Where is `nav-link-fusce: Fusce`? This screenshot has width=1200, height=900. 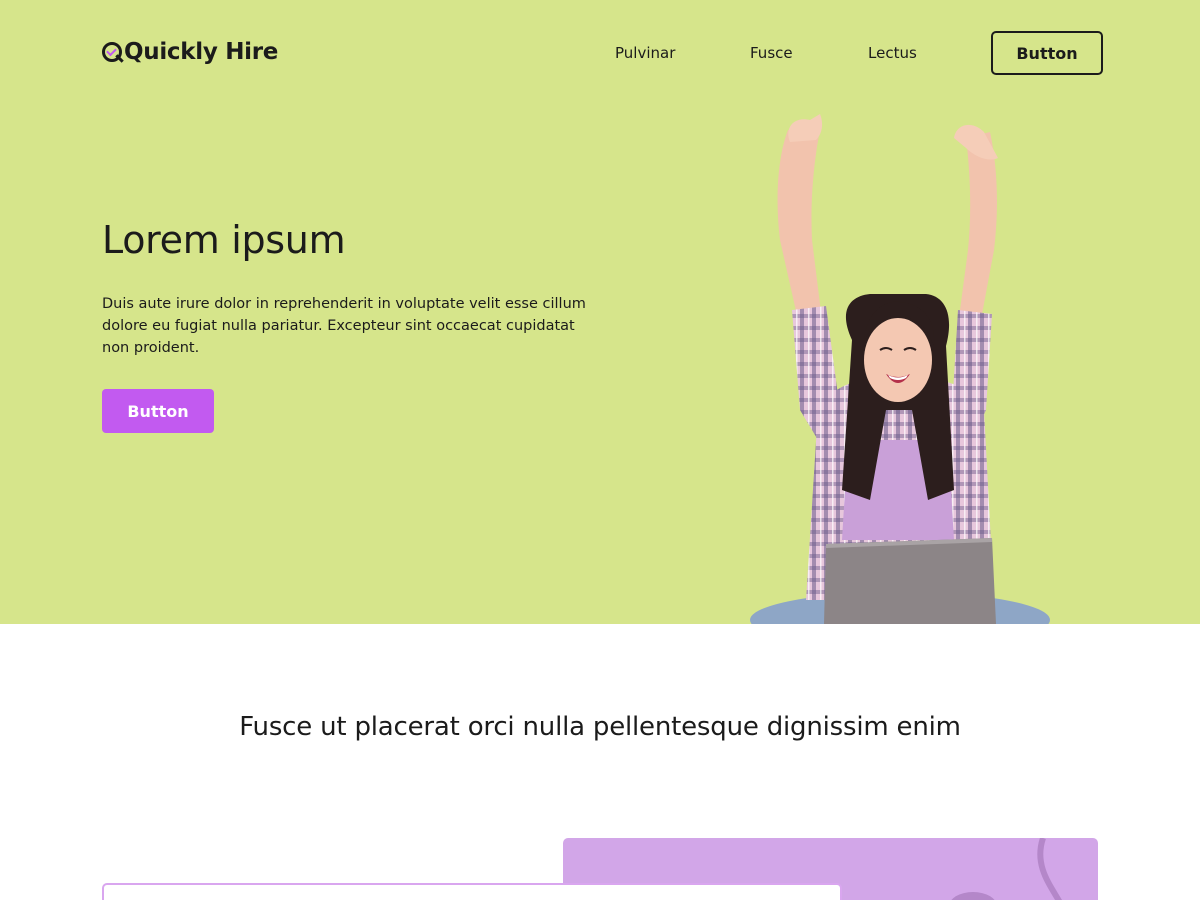 nav-link-fusce: Fusce is located at coordinates (771, 53).